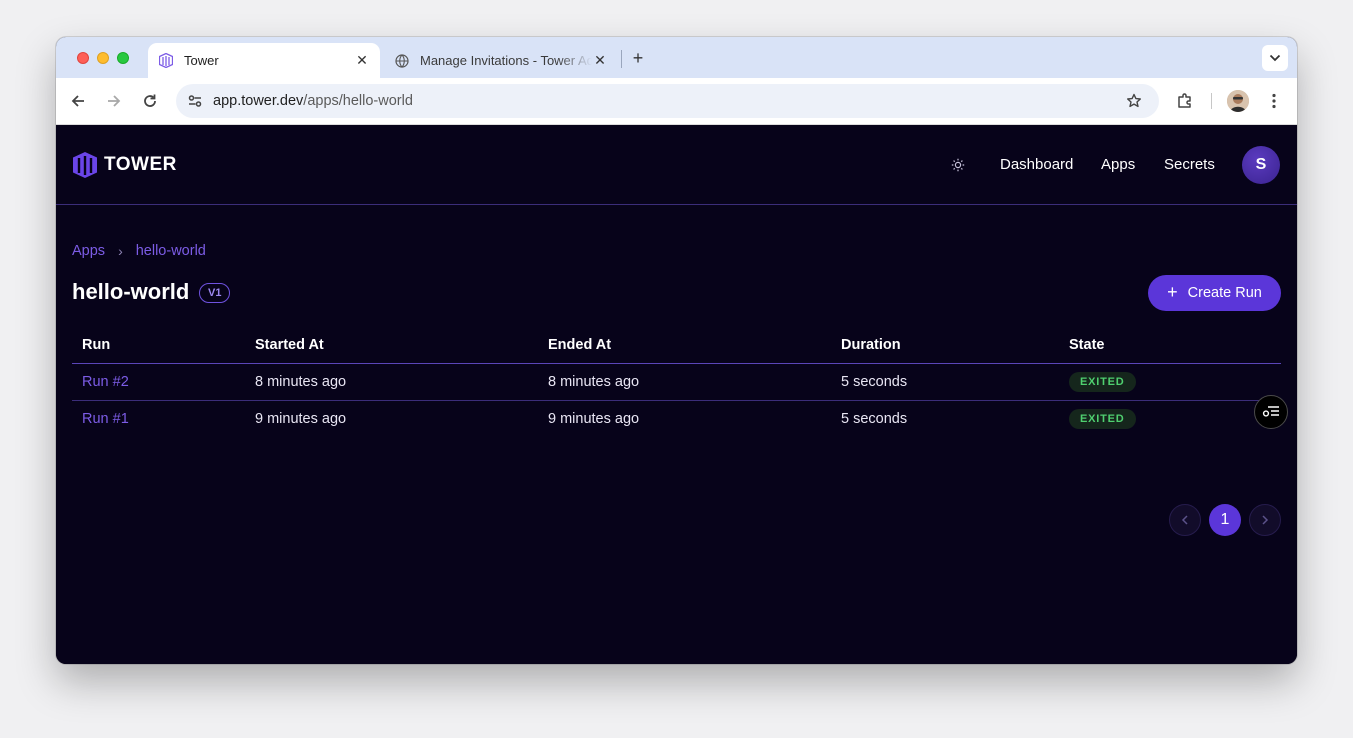  Describe the element at coordinates (1225, 520) in the screenshot. I see `pagination-page-1: 1` at that location.